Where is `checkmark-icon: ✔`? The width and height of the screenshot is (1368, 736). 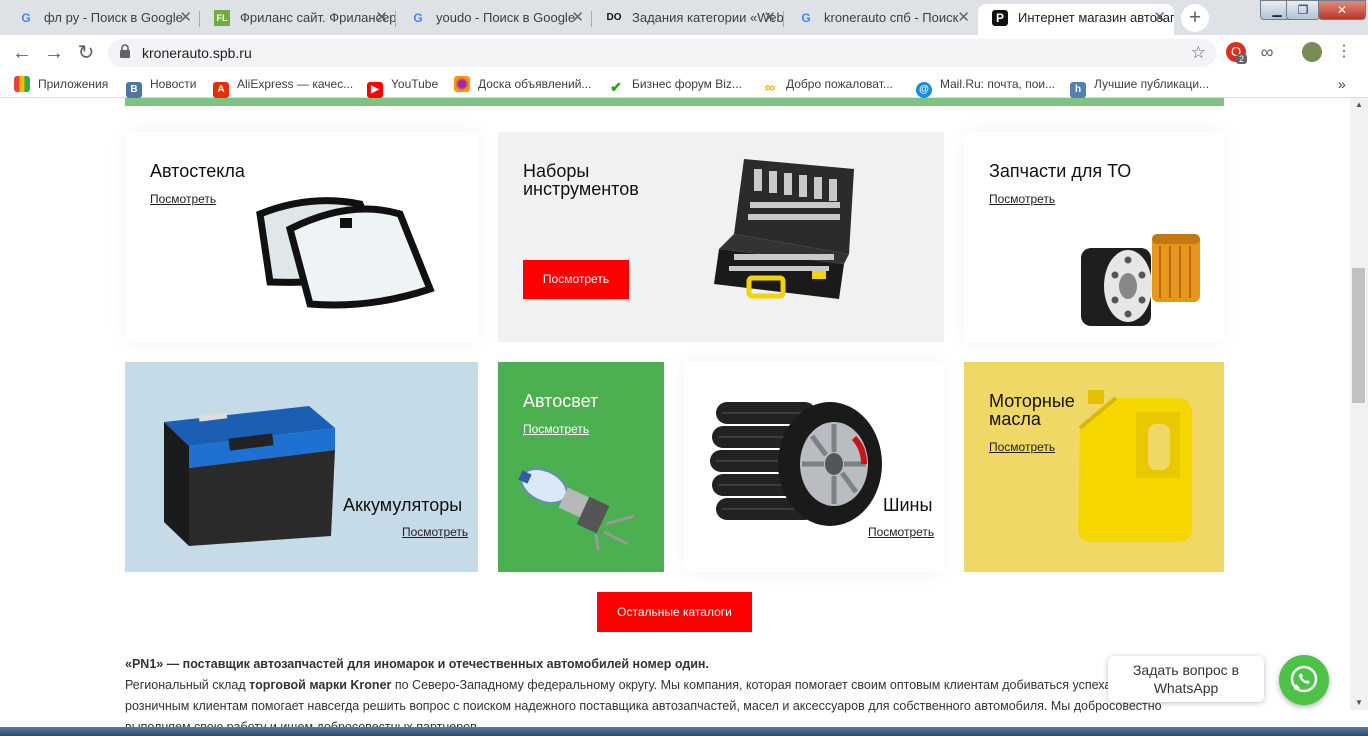 checkmark-icon: ✔ is located at coordinates (616, 87).